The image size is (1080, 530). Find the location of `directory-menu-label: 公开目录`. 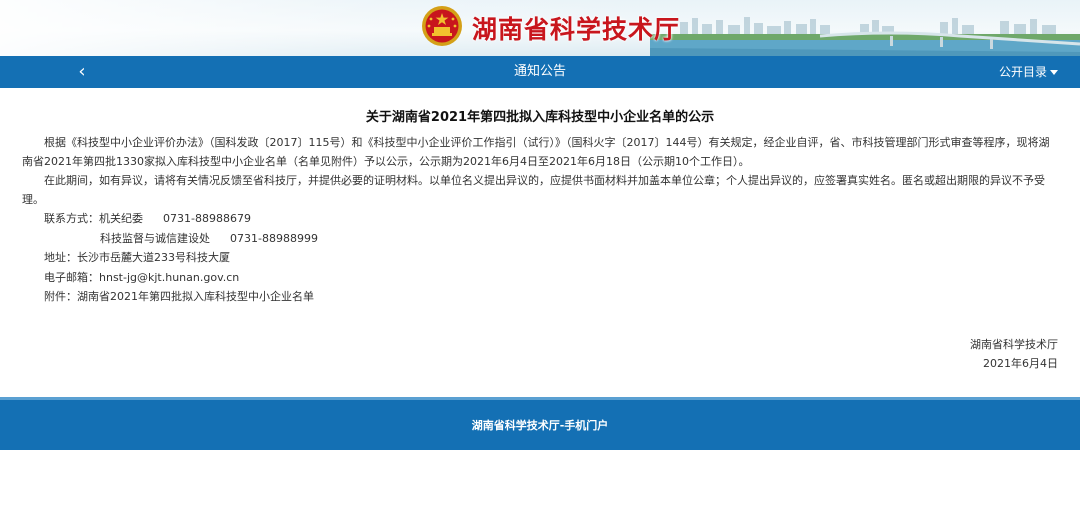

directory-menu-label: 公开目录 is located at coordinates (1022, 72).